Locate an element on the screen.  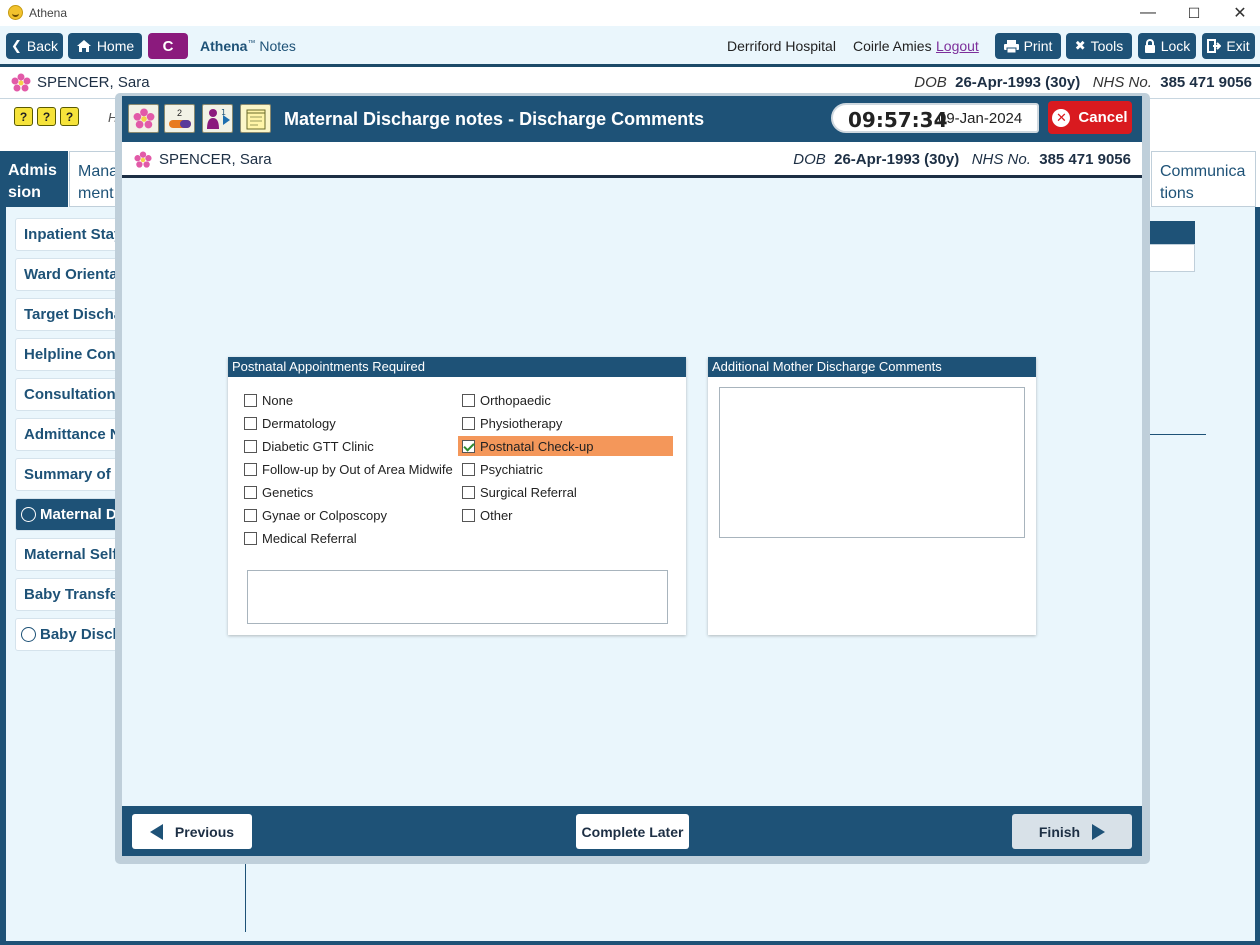
background-divider is located at coordinates (245, 896).